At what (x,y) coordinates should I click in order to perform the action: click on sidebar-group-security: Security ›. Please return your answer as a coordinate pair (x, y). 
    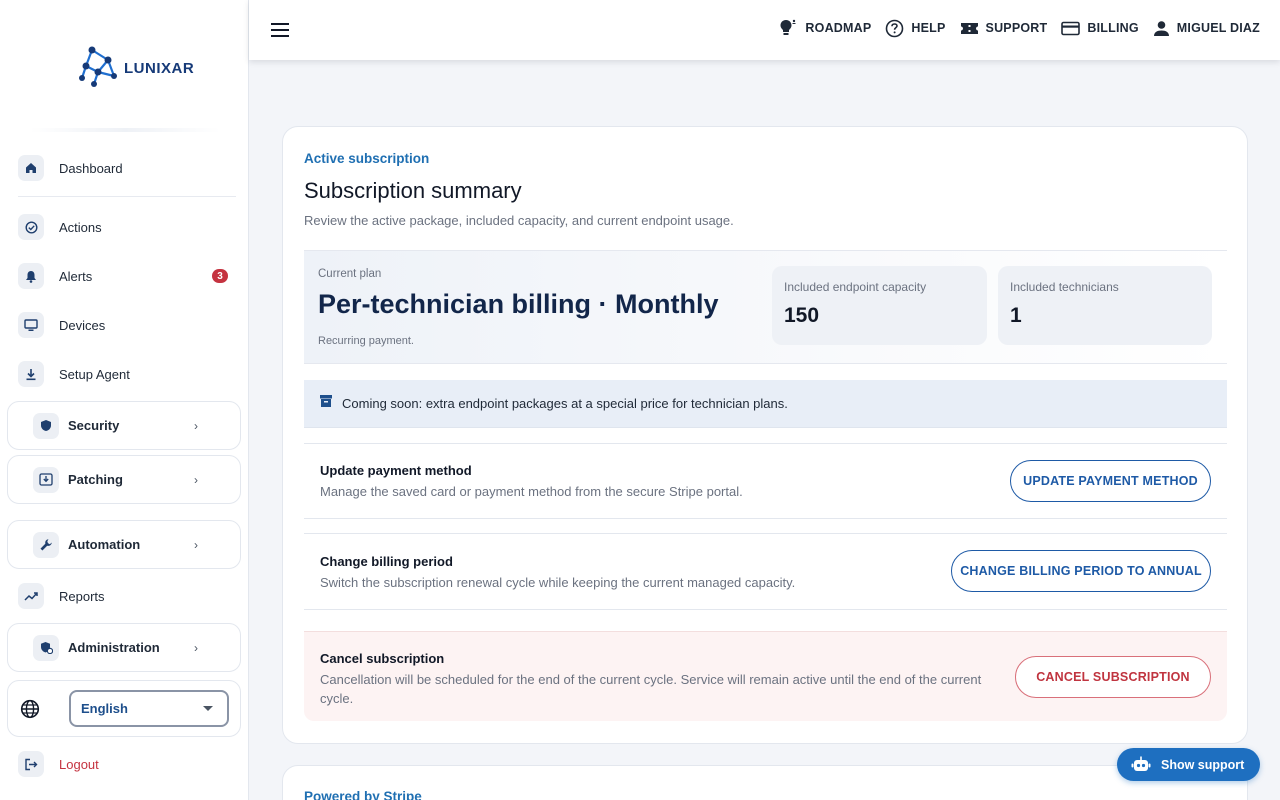
    Looking at the image, I should click on (124, 425).